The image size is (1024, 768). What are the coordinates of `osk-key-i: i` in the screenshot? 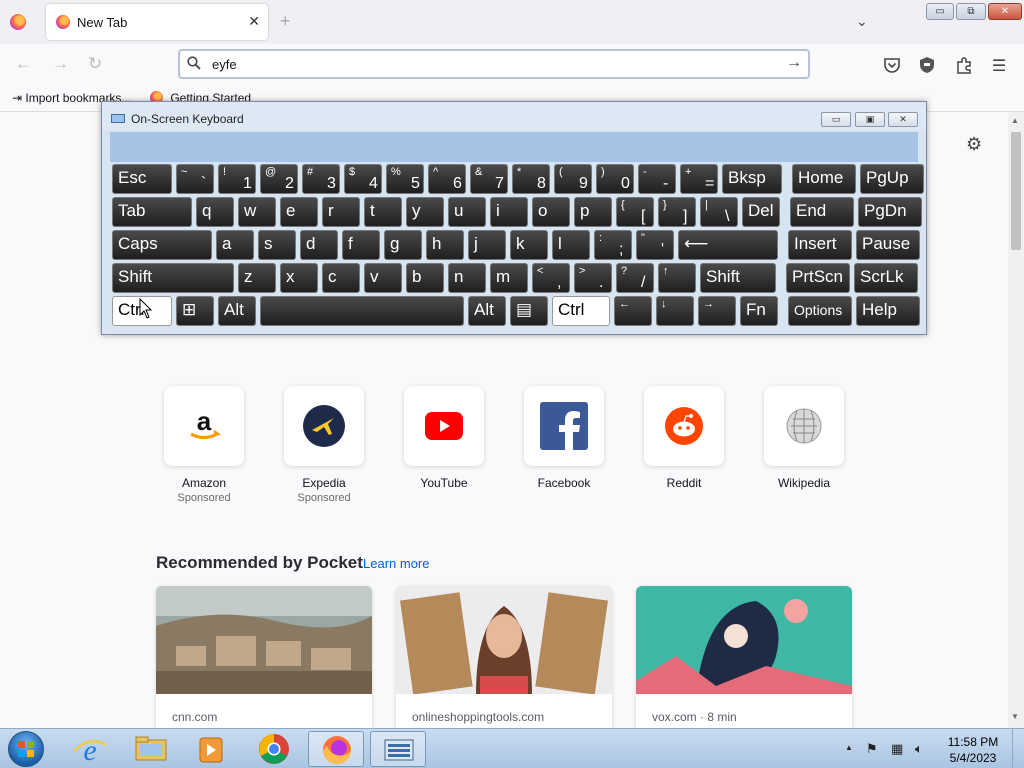 It's located at (509, 212).